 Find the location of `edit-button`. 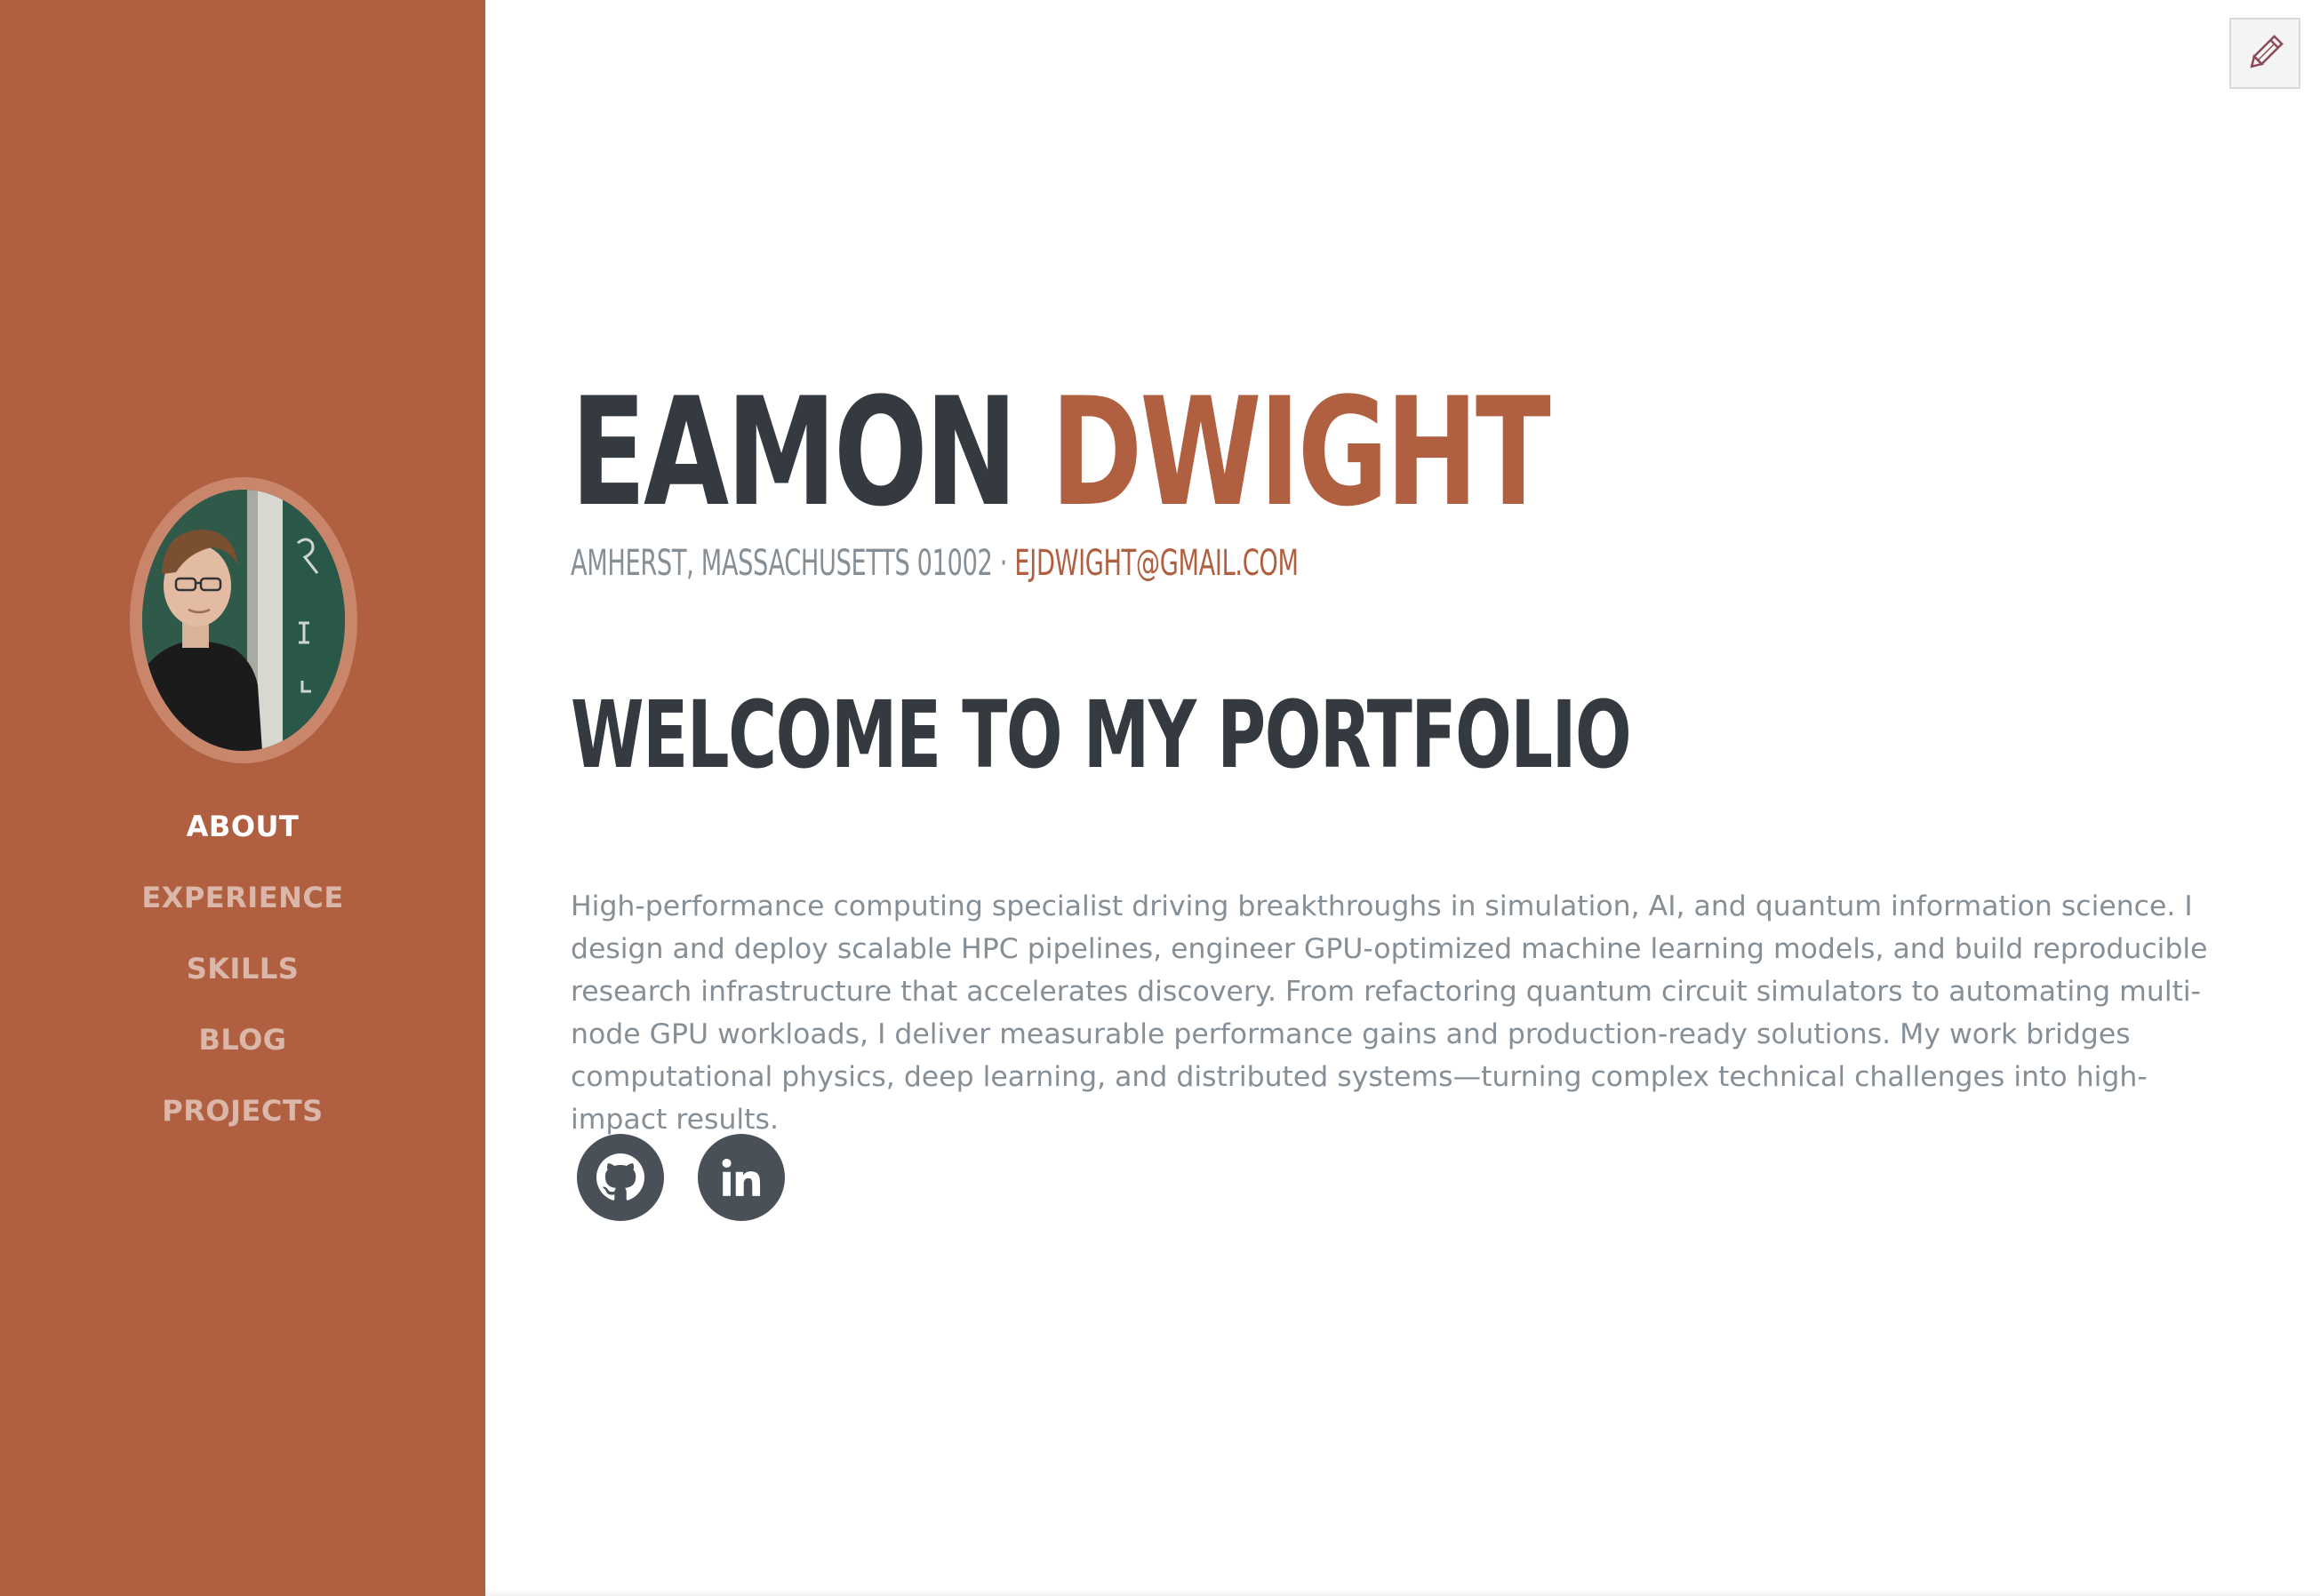

edit-button is located at coordinates (2264, 53).